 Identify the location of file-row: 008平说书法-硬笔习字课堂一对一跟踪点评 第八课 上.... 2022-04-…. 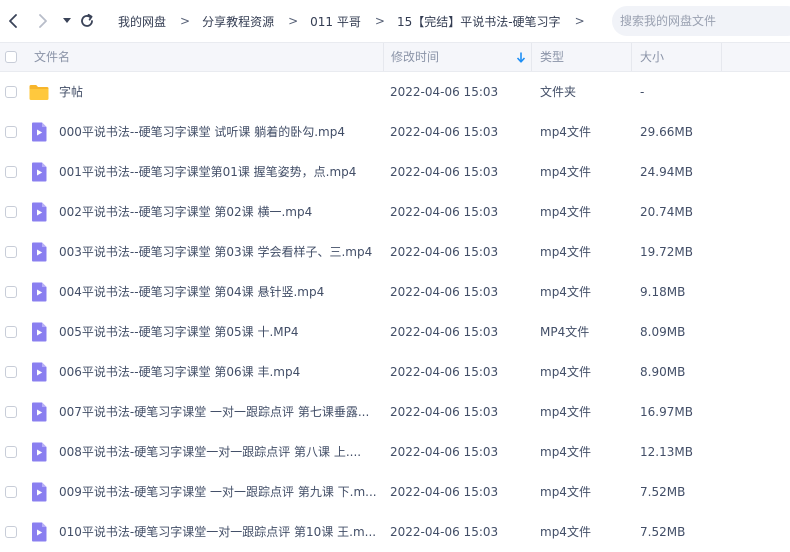
(395, 452).